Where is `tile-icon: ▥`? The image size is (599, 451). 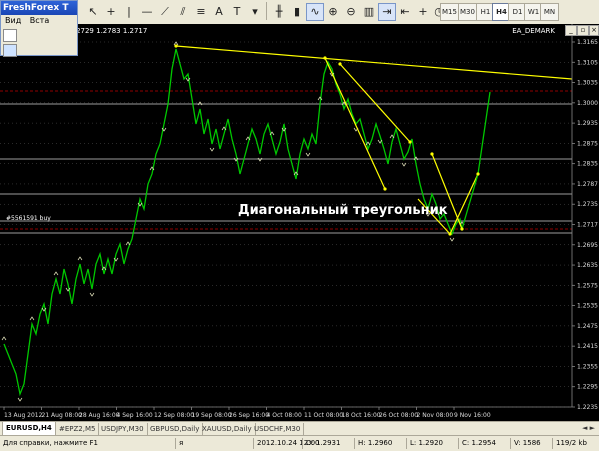 tile-icon: ▥ is located at coordinates (369, 12).